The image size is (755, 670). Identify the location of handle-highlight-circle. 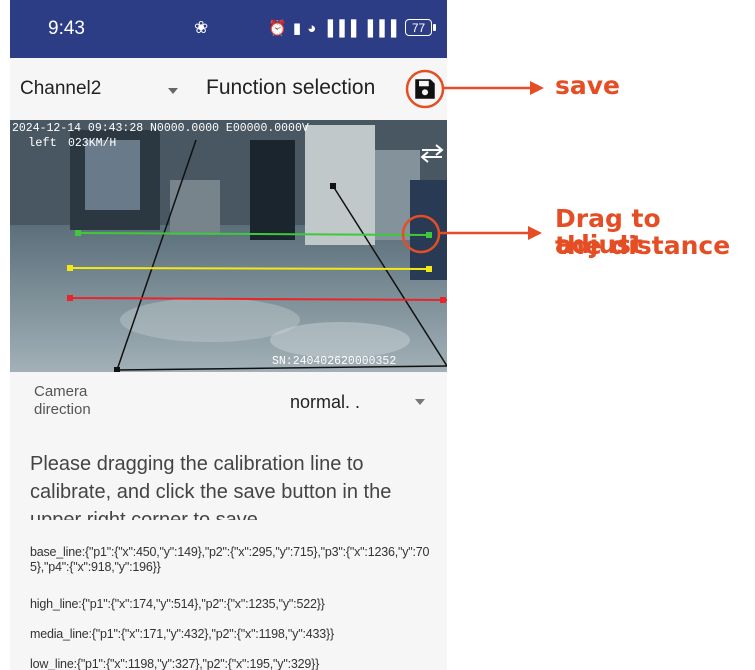
(421, 234).